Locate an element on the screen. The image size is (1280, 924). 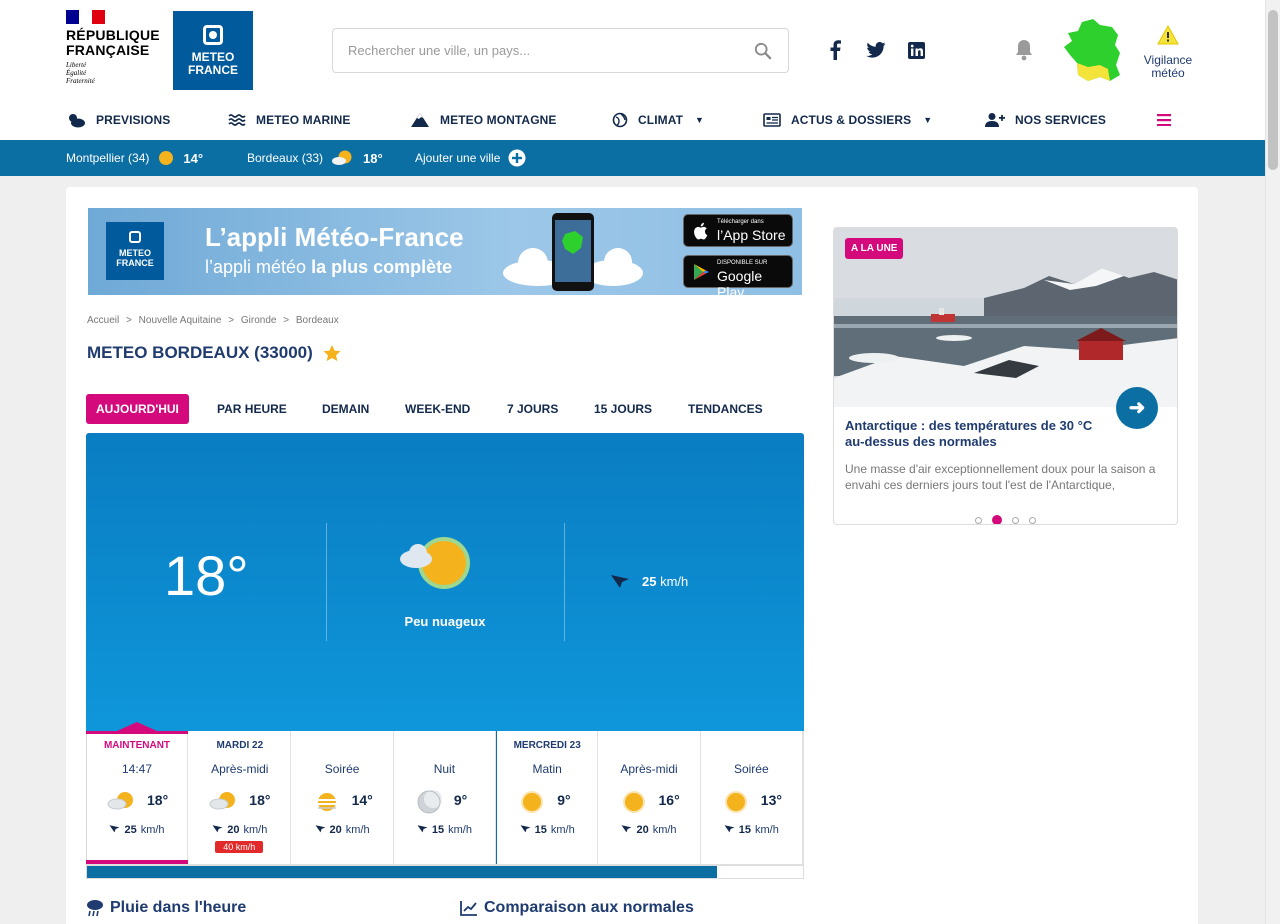
weather-icon is located at coordinates (77, 121).